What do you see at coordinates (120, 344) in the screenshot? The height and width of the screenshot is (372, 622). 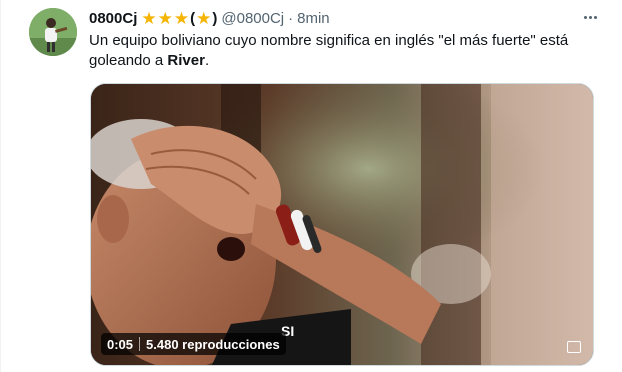 I see `video-duration: 0:05` at bounding box center [120, 344].